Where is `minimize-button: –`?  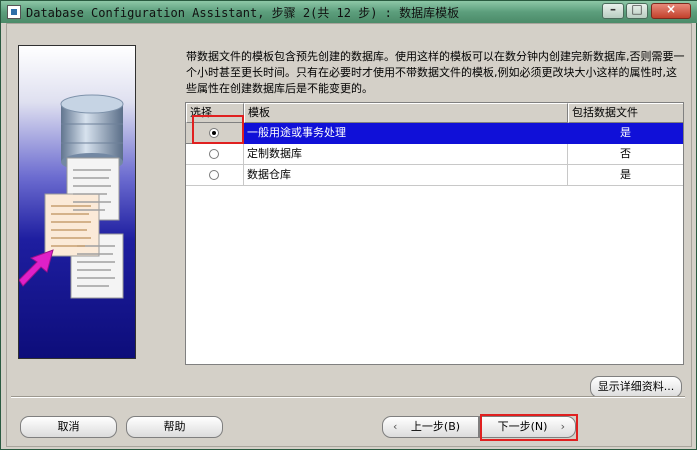
minimize-button: – is located at coordinates (613, 10).